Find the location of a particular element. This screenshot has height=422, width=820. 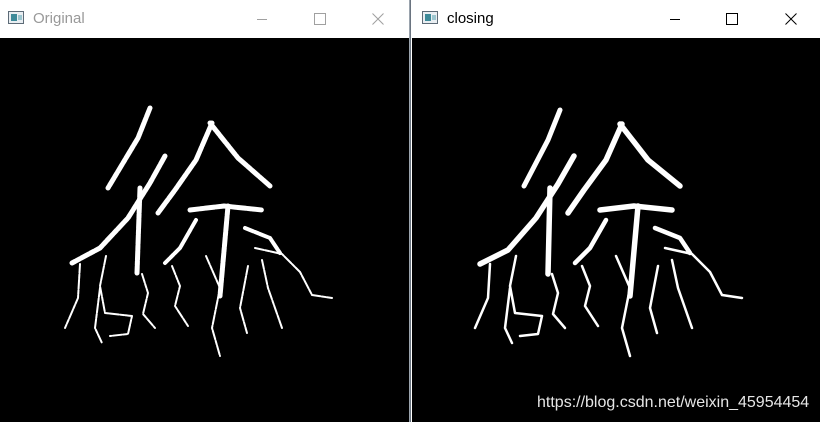

window-title: Original is located at coordinates (59, 18).